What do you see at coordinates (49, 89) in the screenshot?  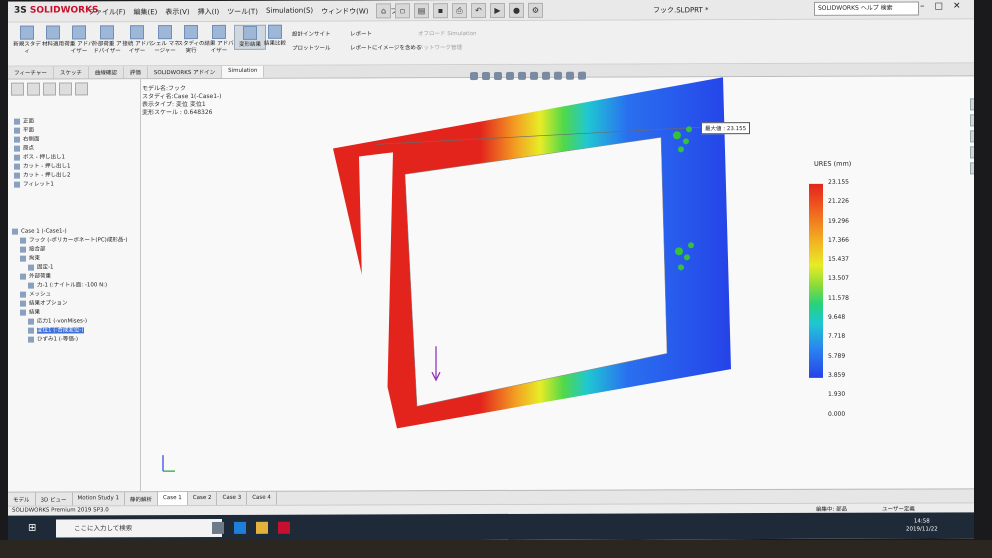 I see `config-manager-icon` at bounding box center [49, 89].